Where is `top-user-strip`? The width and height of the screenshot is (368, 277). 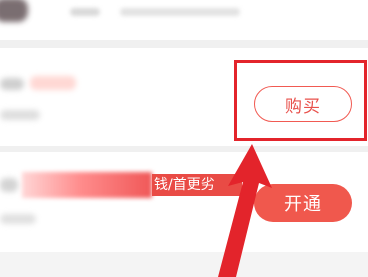 top-user-strip is located at coordinates (184, 20).